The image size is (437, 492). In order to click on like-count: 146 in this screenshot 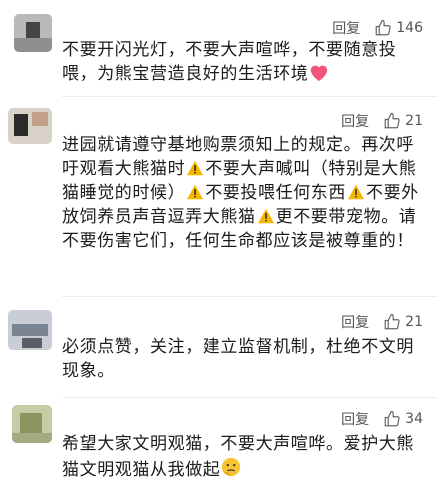, I will do `click(409, 28)`.